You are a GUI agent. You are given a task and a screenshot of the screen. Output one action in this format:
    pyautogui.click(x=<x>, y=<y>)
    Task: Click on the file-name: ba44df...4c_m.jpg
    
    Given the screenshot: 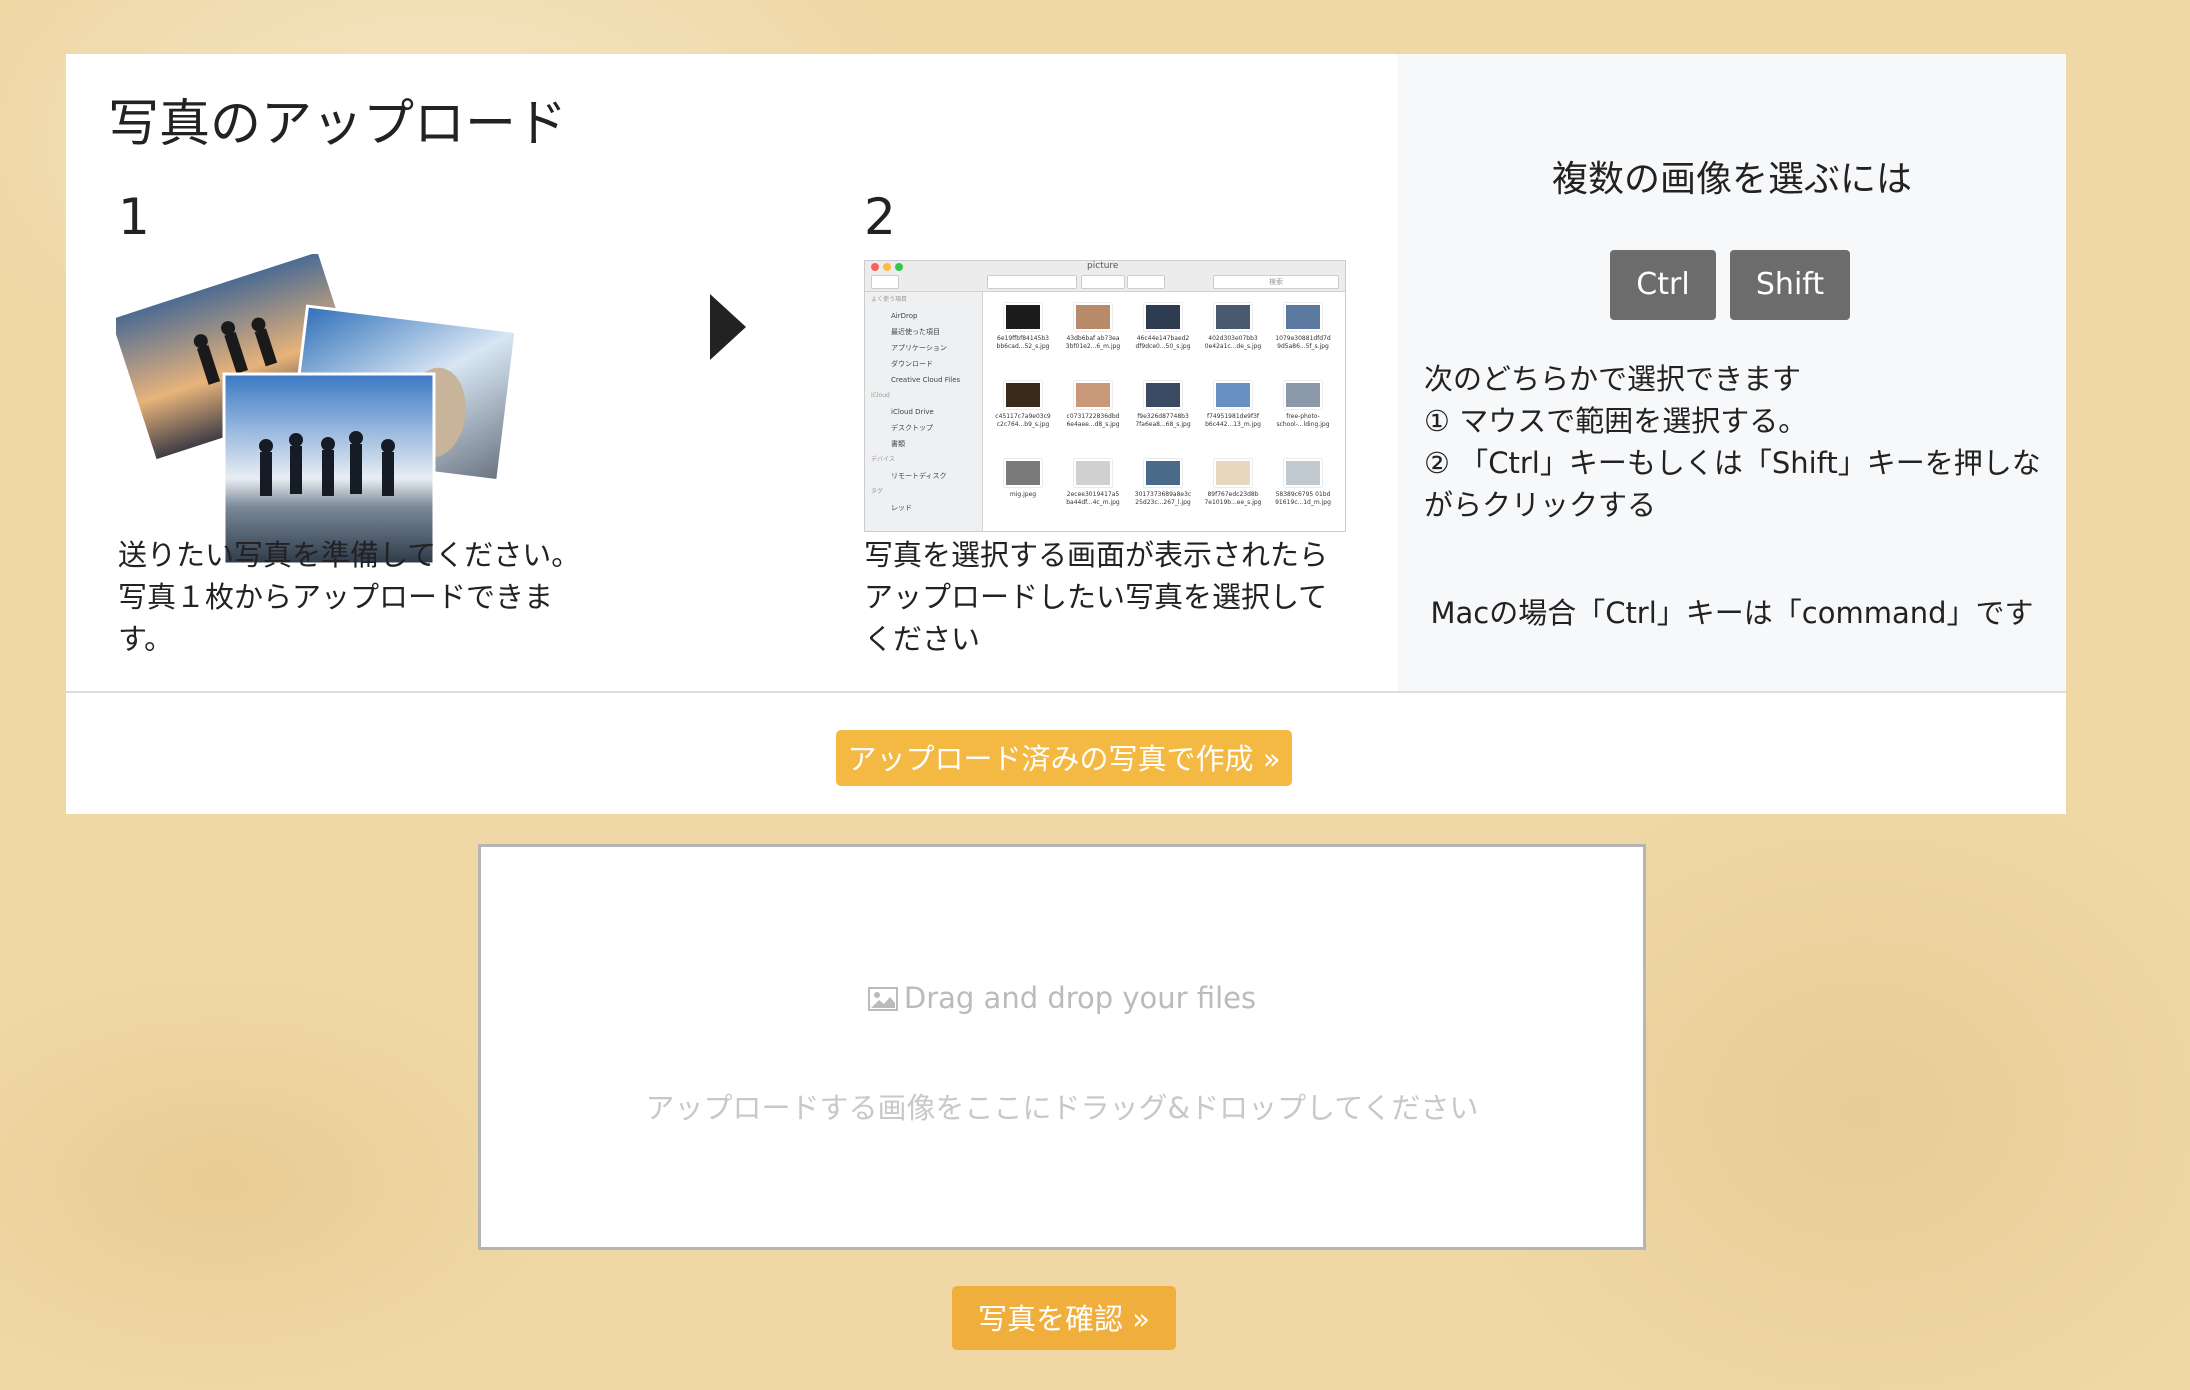 What is the action you would take?
    pyautogui.click(x=1093, y=502)
    